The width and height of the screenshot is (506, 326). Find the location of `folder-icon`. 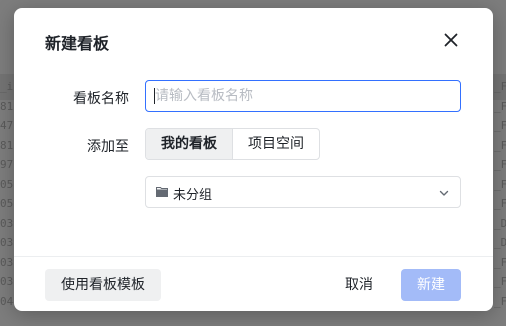

folder-icon is located at coordinates (162, 192).